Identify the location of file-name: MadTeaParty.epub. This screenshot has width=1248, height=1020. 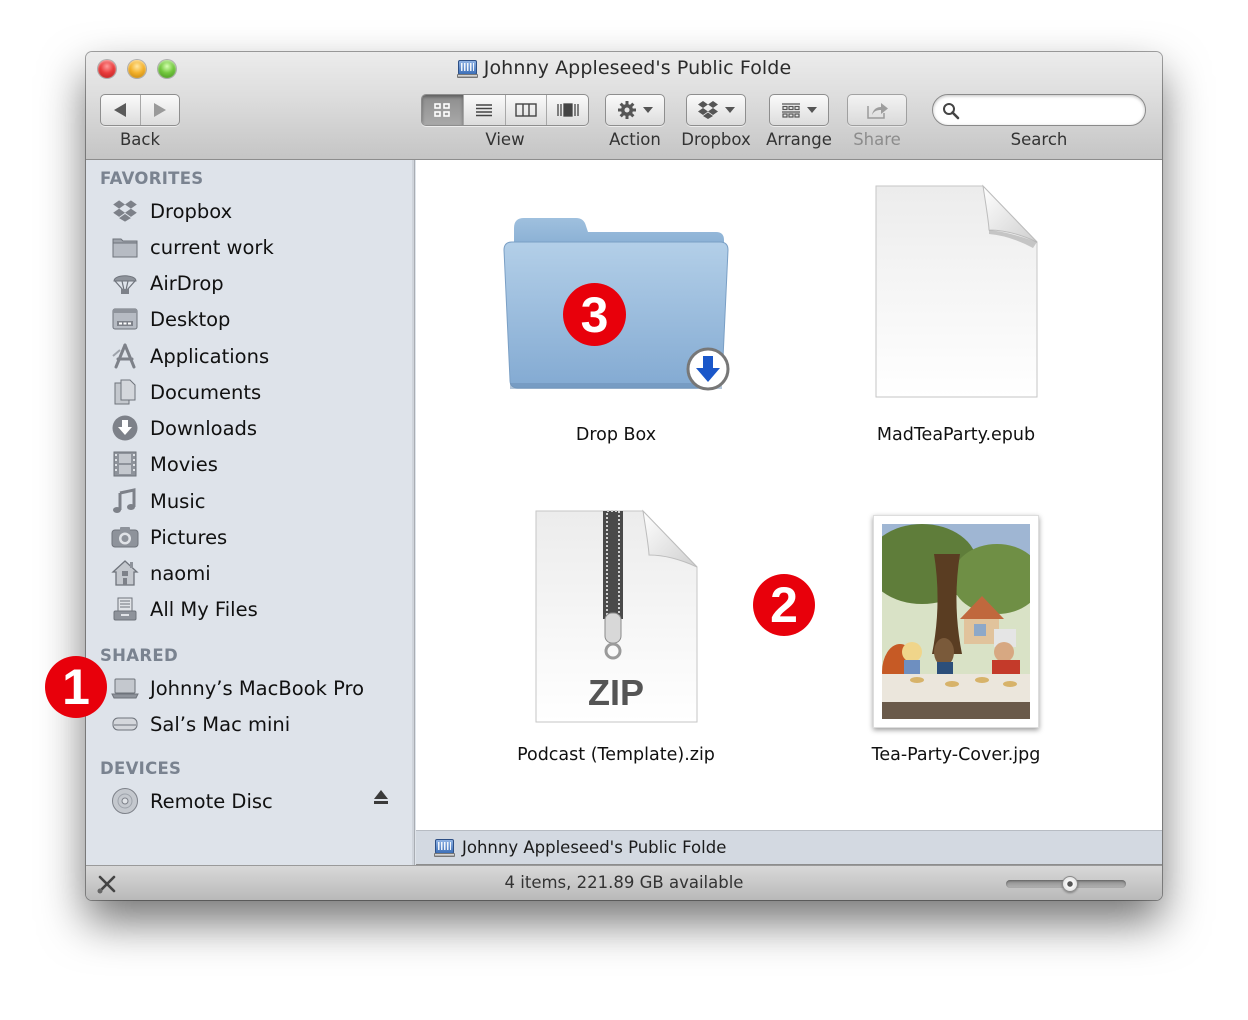
(956, 435).